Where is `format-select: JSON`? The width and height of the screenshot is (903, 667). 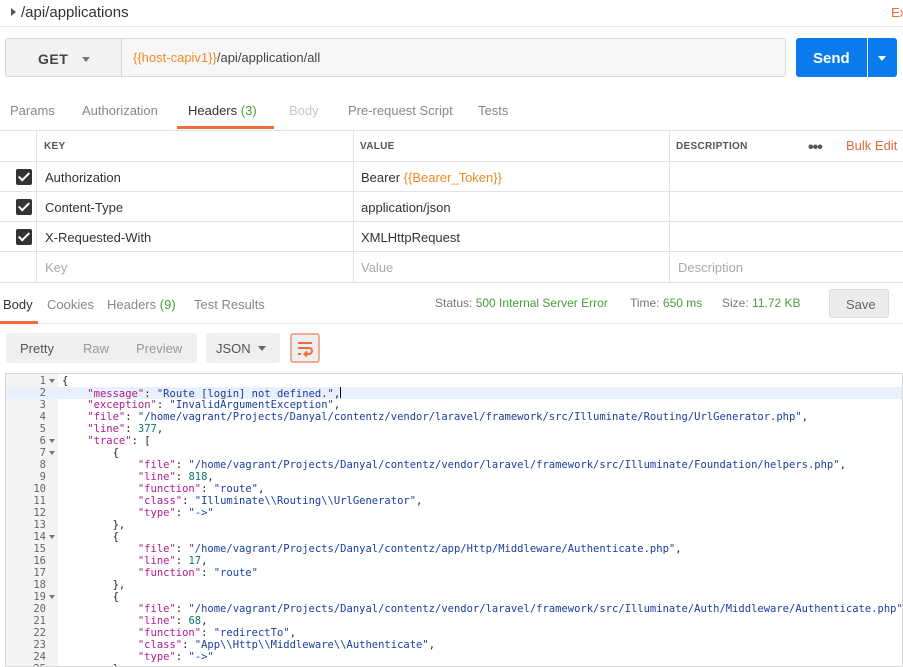 format-select: JSON is located at coordinates (243, 348).